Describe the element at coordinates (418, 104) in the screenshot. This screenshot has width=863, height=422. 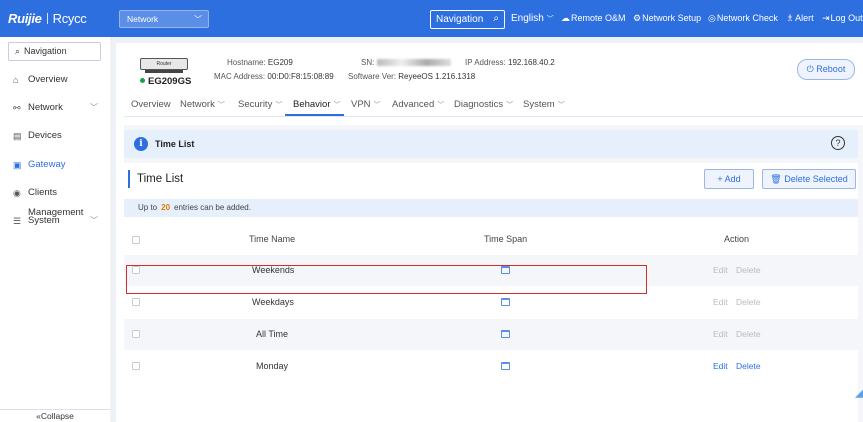
I see `tab-advanced: Advanced ﹀` at that location.